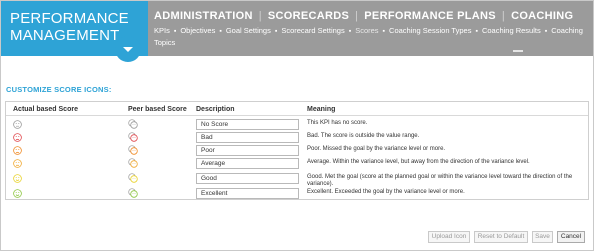 This screenshot has width=594, height=251. What do you see at coordinates (366, 30) in the screenshot?
I see `subnav-scores: Scores` at bounding box center [366, 30].